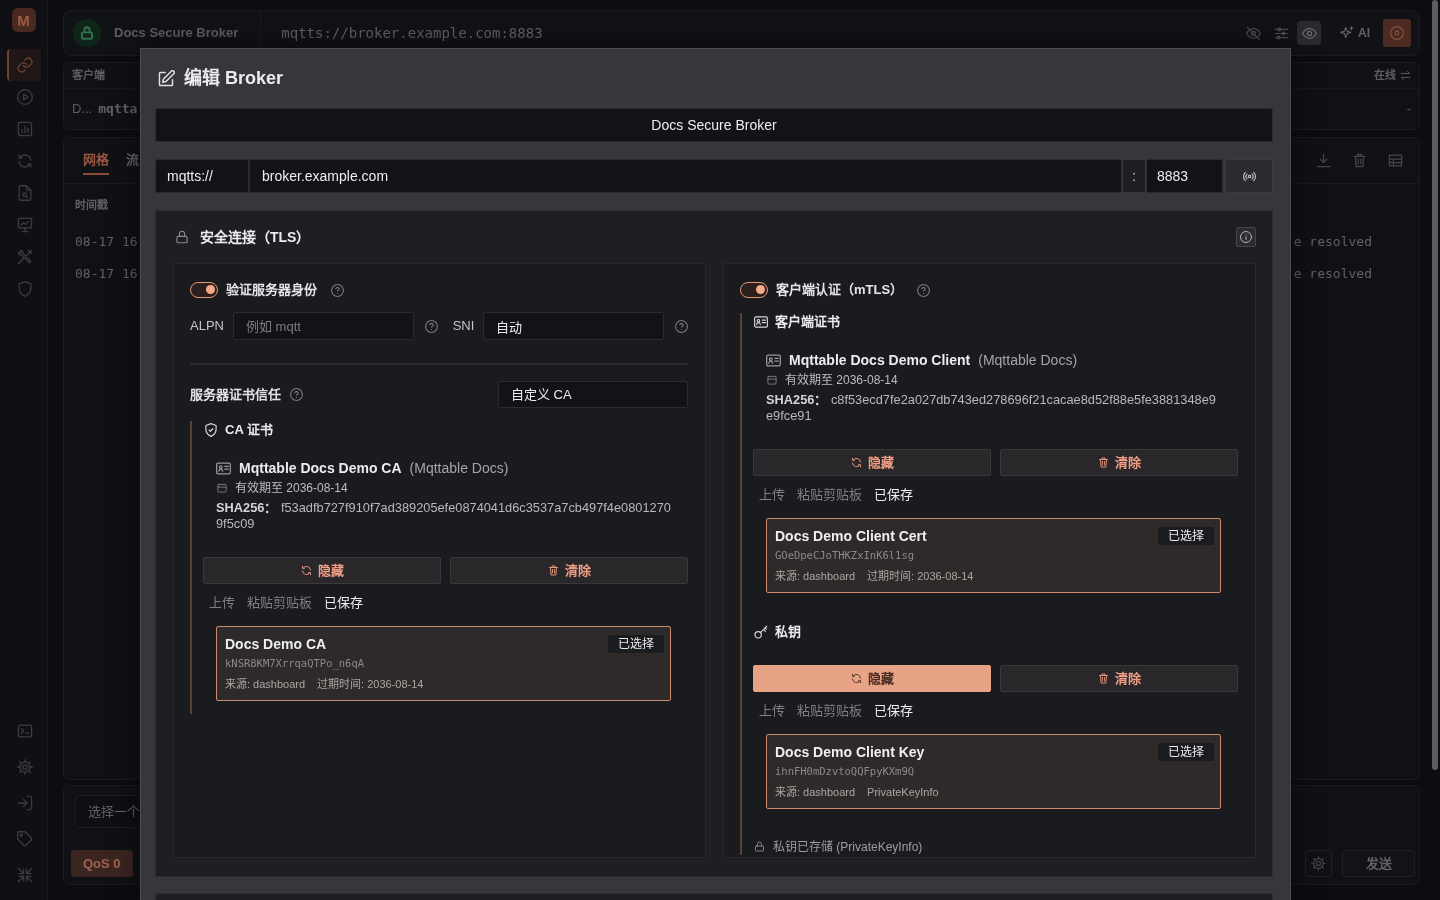 This screenshot has width=1440, height=900. Describe the element at coordinates (903, 792) in the screenshot. I see `item-meta: PrivateKeyInfo` at that location.